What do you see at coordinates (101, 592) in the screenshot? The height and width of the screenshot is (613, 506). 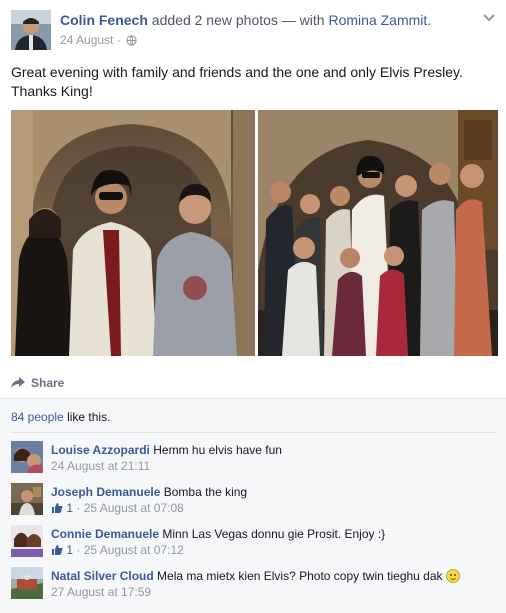 I see `comment-time-link: 27 August at 17:59` at bounding box center [101, 592].